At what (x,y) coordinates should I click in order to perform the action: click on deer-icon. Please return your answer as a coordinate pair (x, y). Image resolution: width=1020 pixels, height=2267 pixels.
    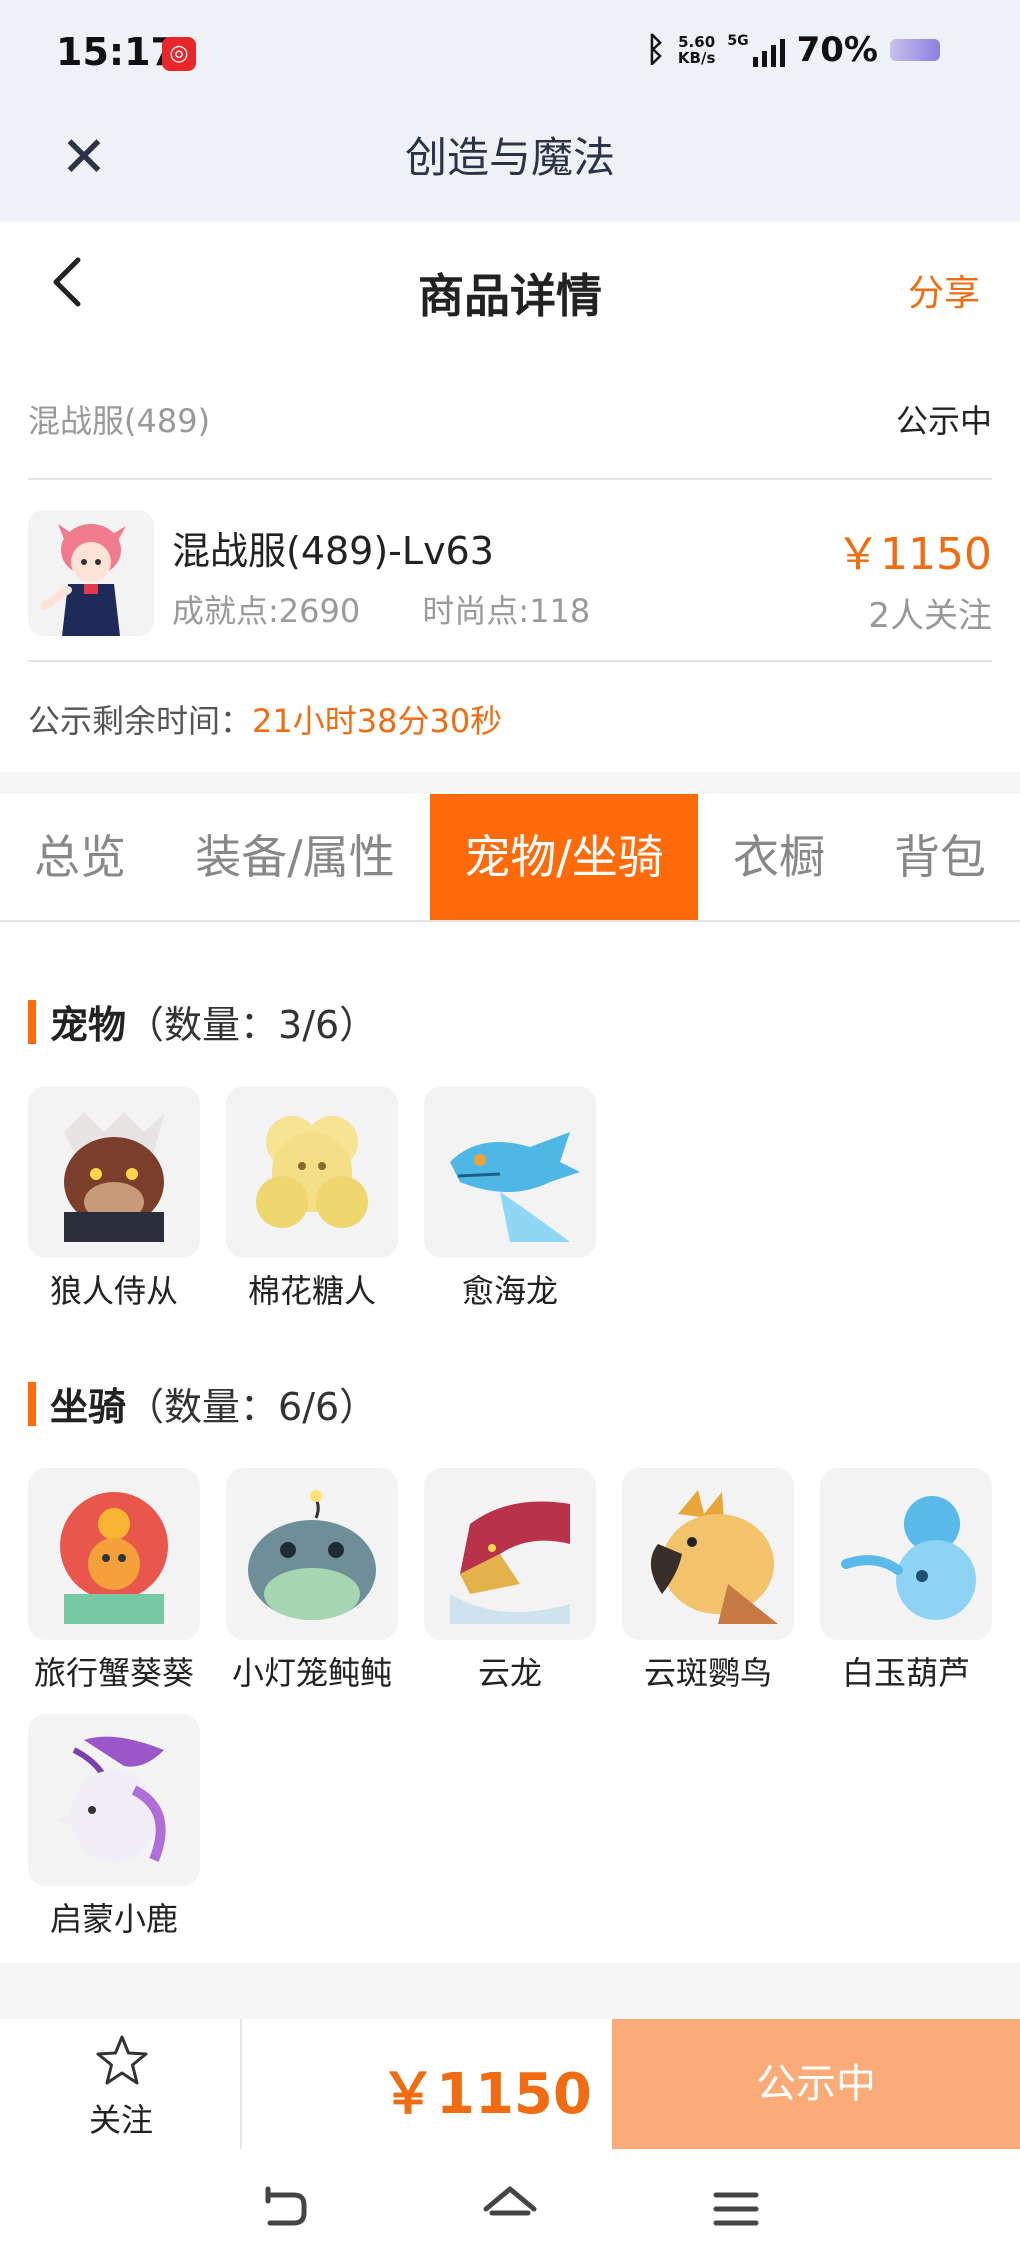
    Looking at the image, I should click on (114, 1800).